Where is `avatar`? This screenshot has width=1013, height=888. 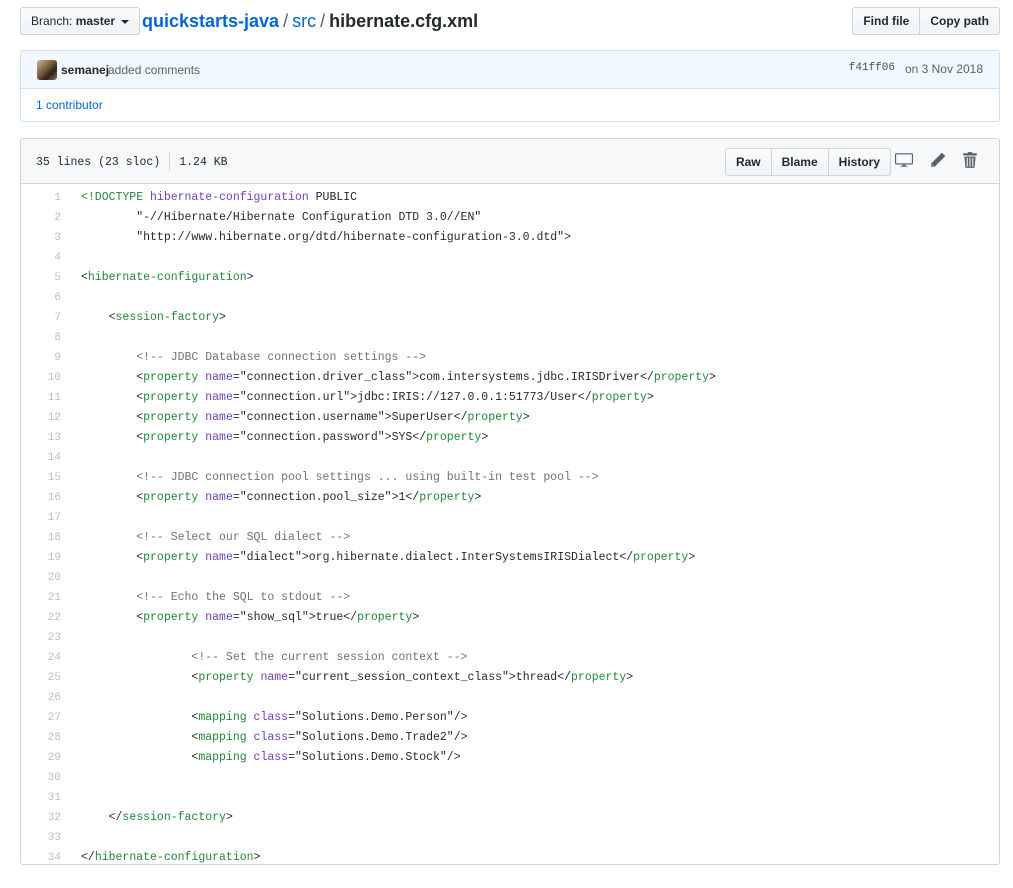
avatar is located at coordinates (47, 70).